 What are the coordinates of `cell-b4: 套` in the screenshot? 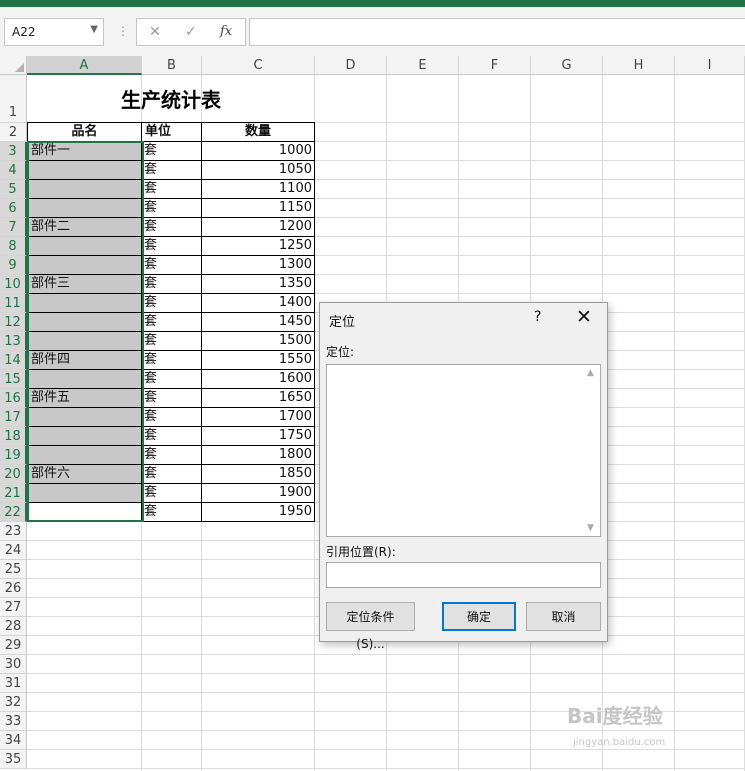 It's located at (172, 169).